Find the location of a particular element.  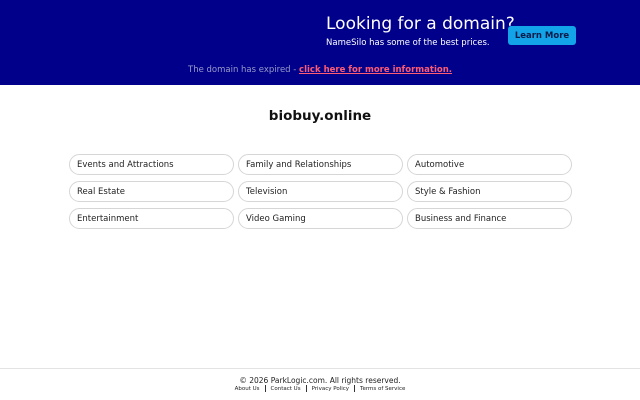

contact-us-link: Contact Us is located at coordinates (286, 389).